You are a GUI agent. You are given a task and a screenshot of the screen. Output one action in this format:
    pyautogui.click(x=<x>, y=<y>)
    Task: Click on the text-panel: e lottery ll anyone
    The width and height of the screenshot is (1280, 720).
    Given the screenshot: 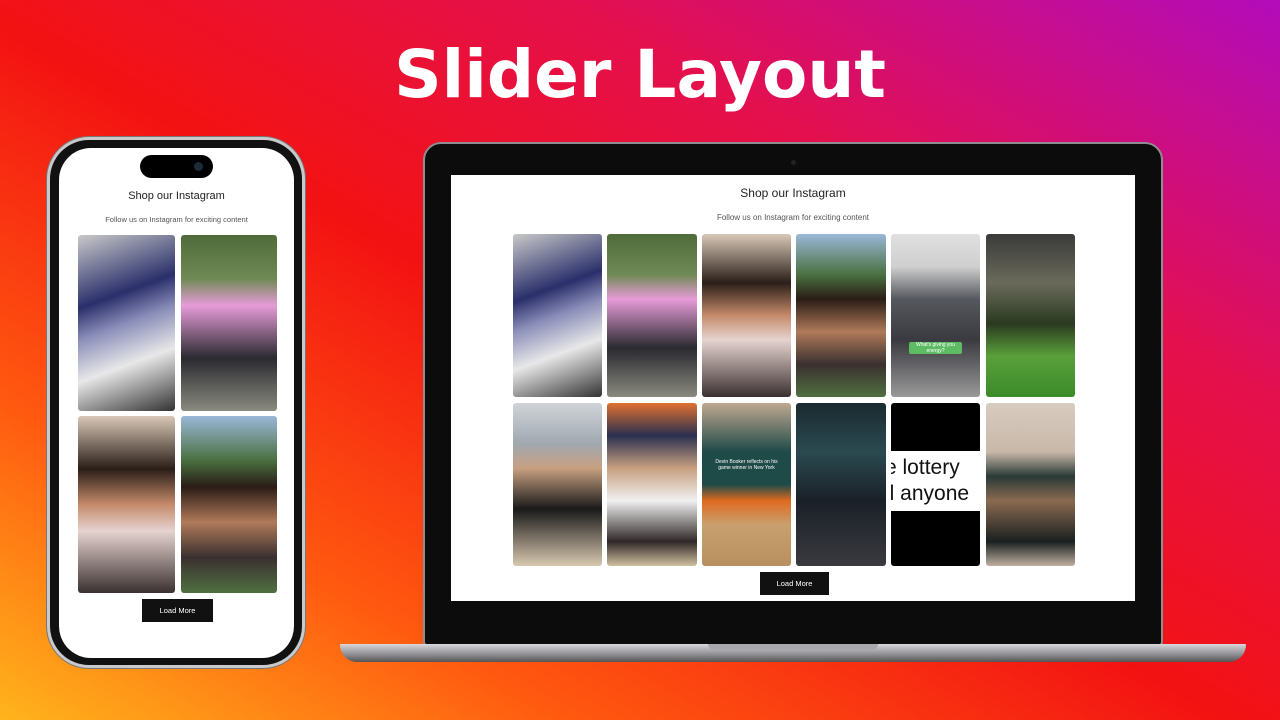 What is the action you would take?
    pyautogui.click(x=935, y=481)
    